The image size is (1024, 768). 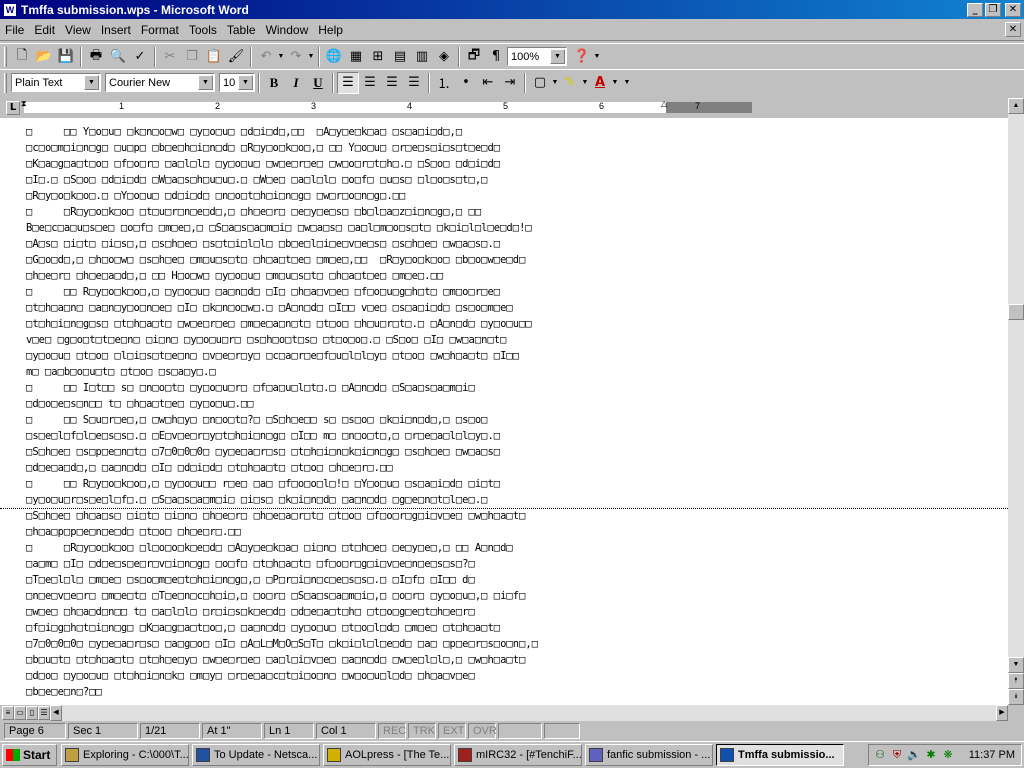 What do you see at coordinates (66, 57) in the screenshot?
I see `save-icon: 💾` at bounding box center [66, 57].